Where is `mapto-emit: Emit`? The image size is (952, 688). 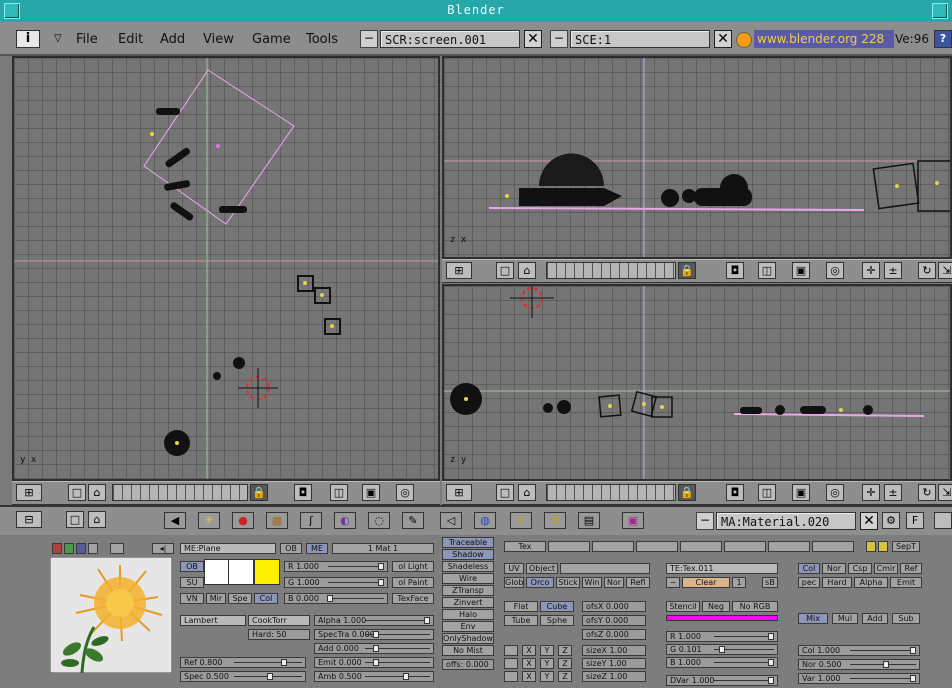
mapto-emit: Emit is located at coordinates (906, 582).